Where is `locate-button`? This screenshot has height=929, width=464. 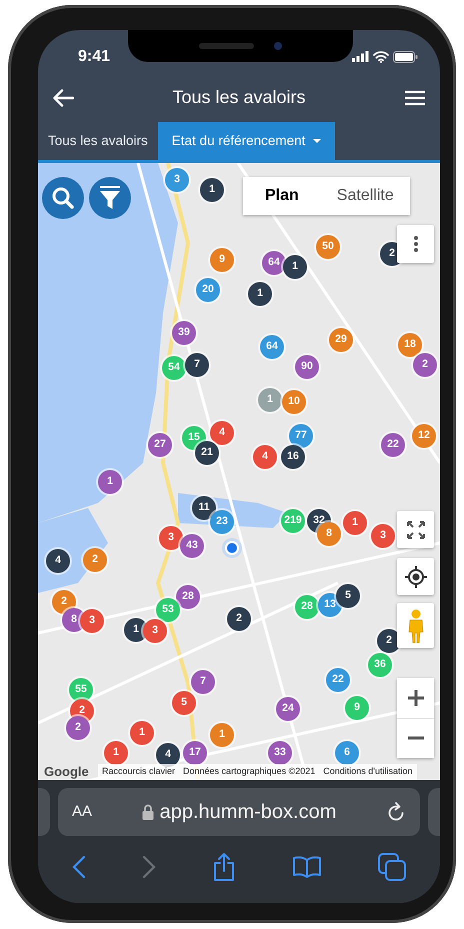
locate-button is located at coordinates (415, 576).